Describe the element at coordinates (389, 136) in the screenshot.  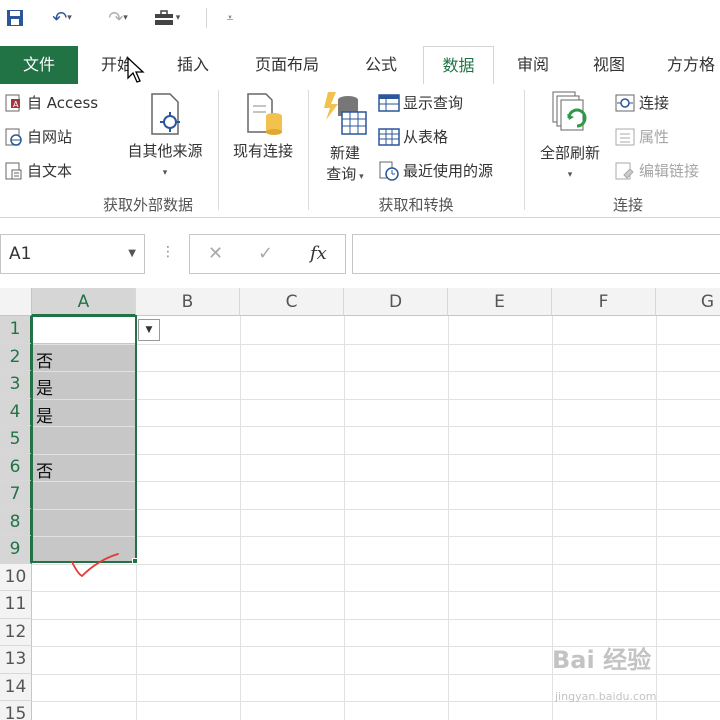
I see `table-icon` at that location.